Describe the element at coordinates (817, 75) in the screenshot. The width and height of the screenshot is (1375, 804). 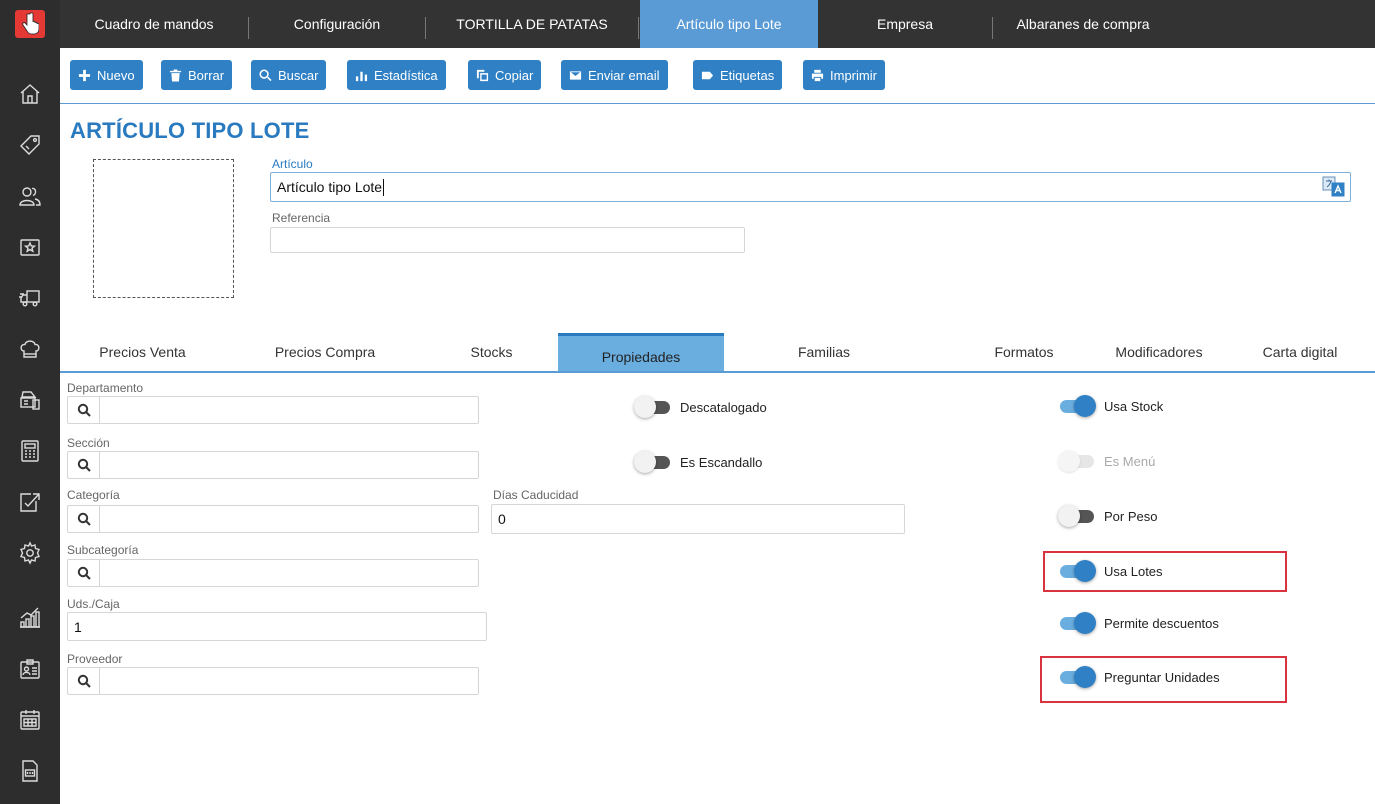
I see `printer-icon` at that location.